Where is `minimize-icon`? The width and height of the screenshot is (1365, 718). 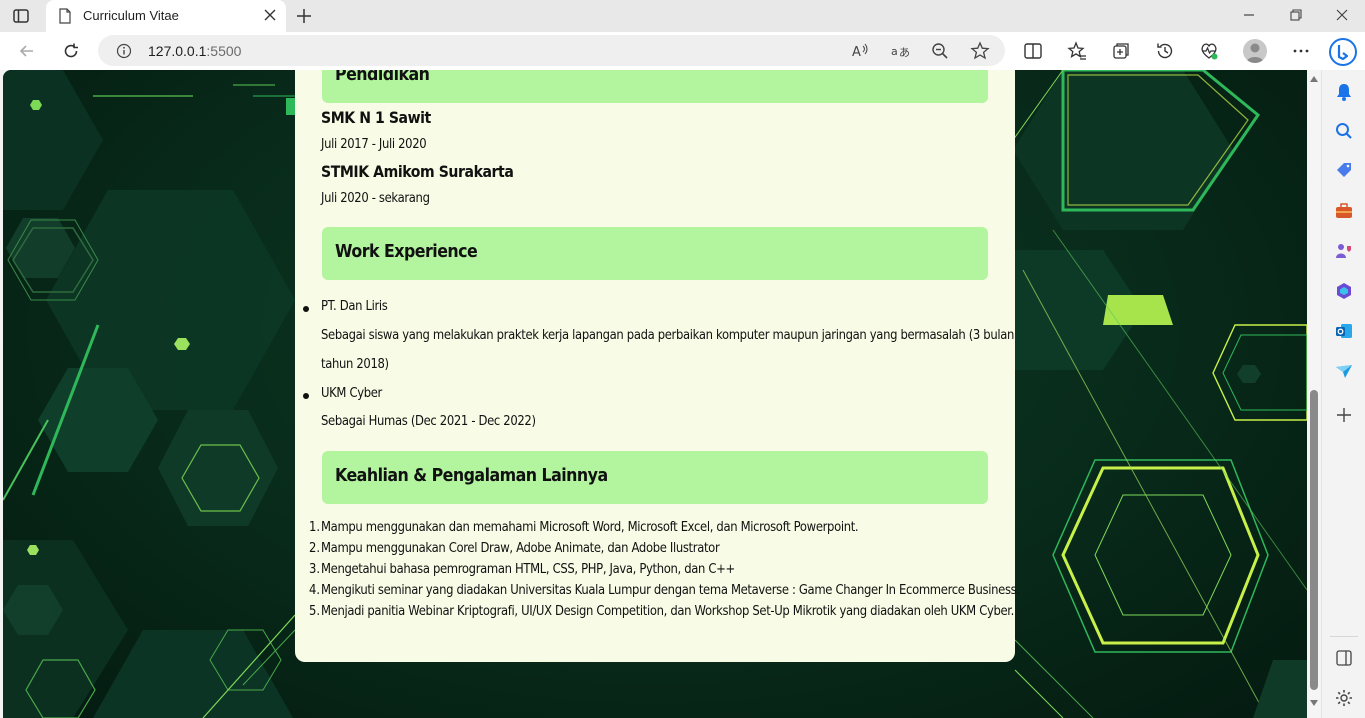
minimize-icon is located at coordinates (1249, 15).